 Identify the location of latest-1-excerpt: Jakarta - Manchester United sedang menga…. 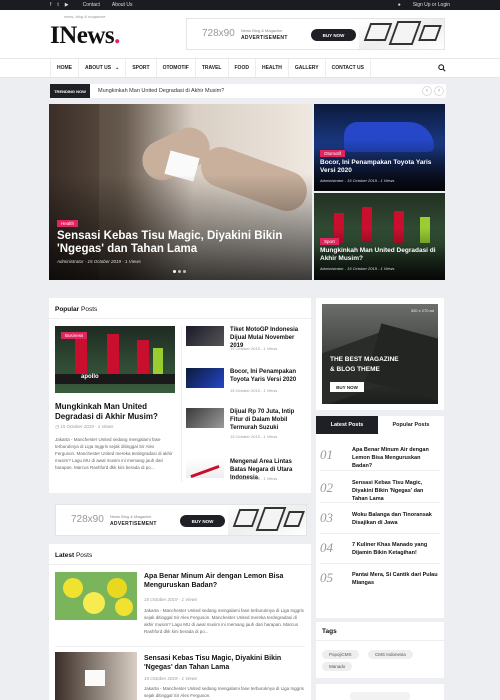
(224, 621).